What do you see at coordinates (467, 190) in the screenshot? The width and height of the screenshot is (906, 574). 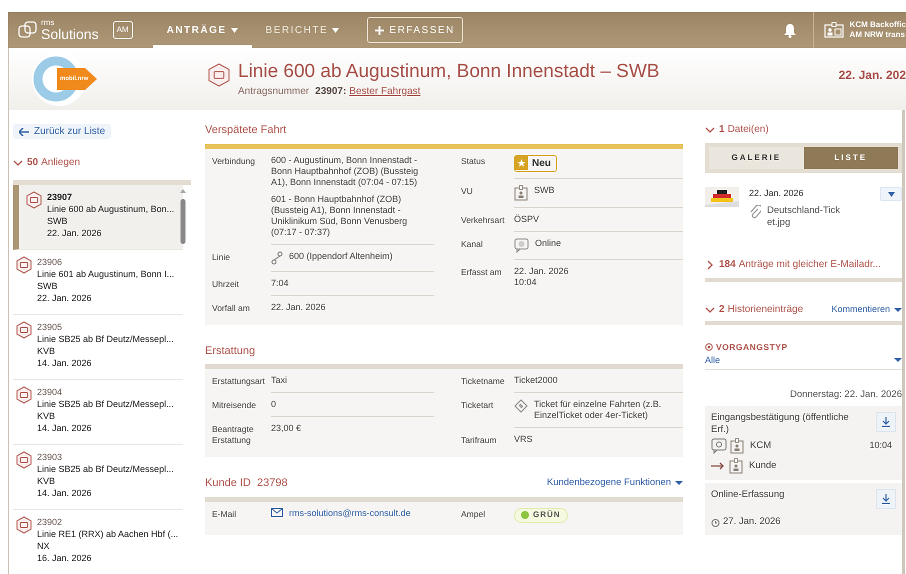 I see `field-label: VU` at bounding box center [467, 190].